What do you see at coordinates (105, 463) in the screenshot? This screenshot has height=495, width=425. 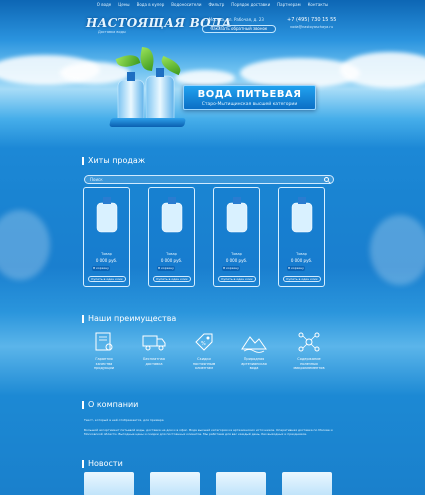 I see `news-title: Новости` at bounding box center [105, 463].